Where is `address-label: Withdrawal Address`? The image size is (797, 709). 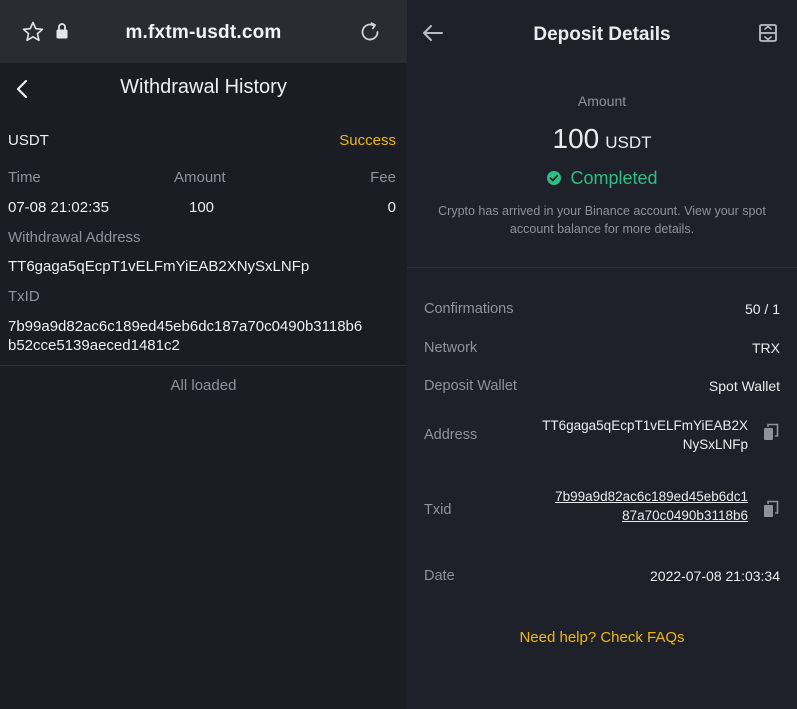 address-label: Withdrawal Address is located at coordinates (74, 237).